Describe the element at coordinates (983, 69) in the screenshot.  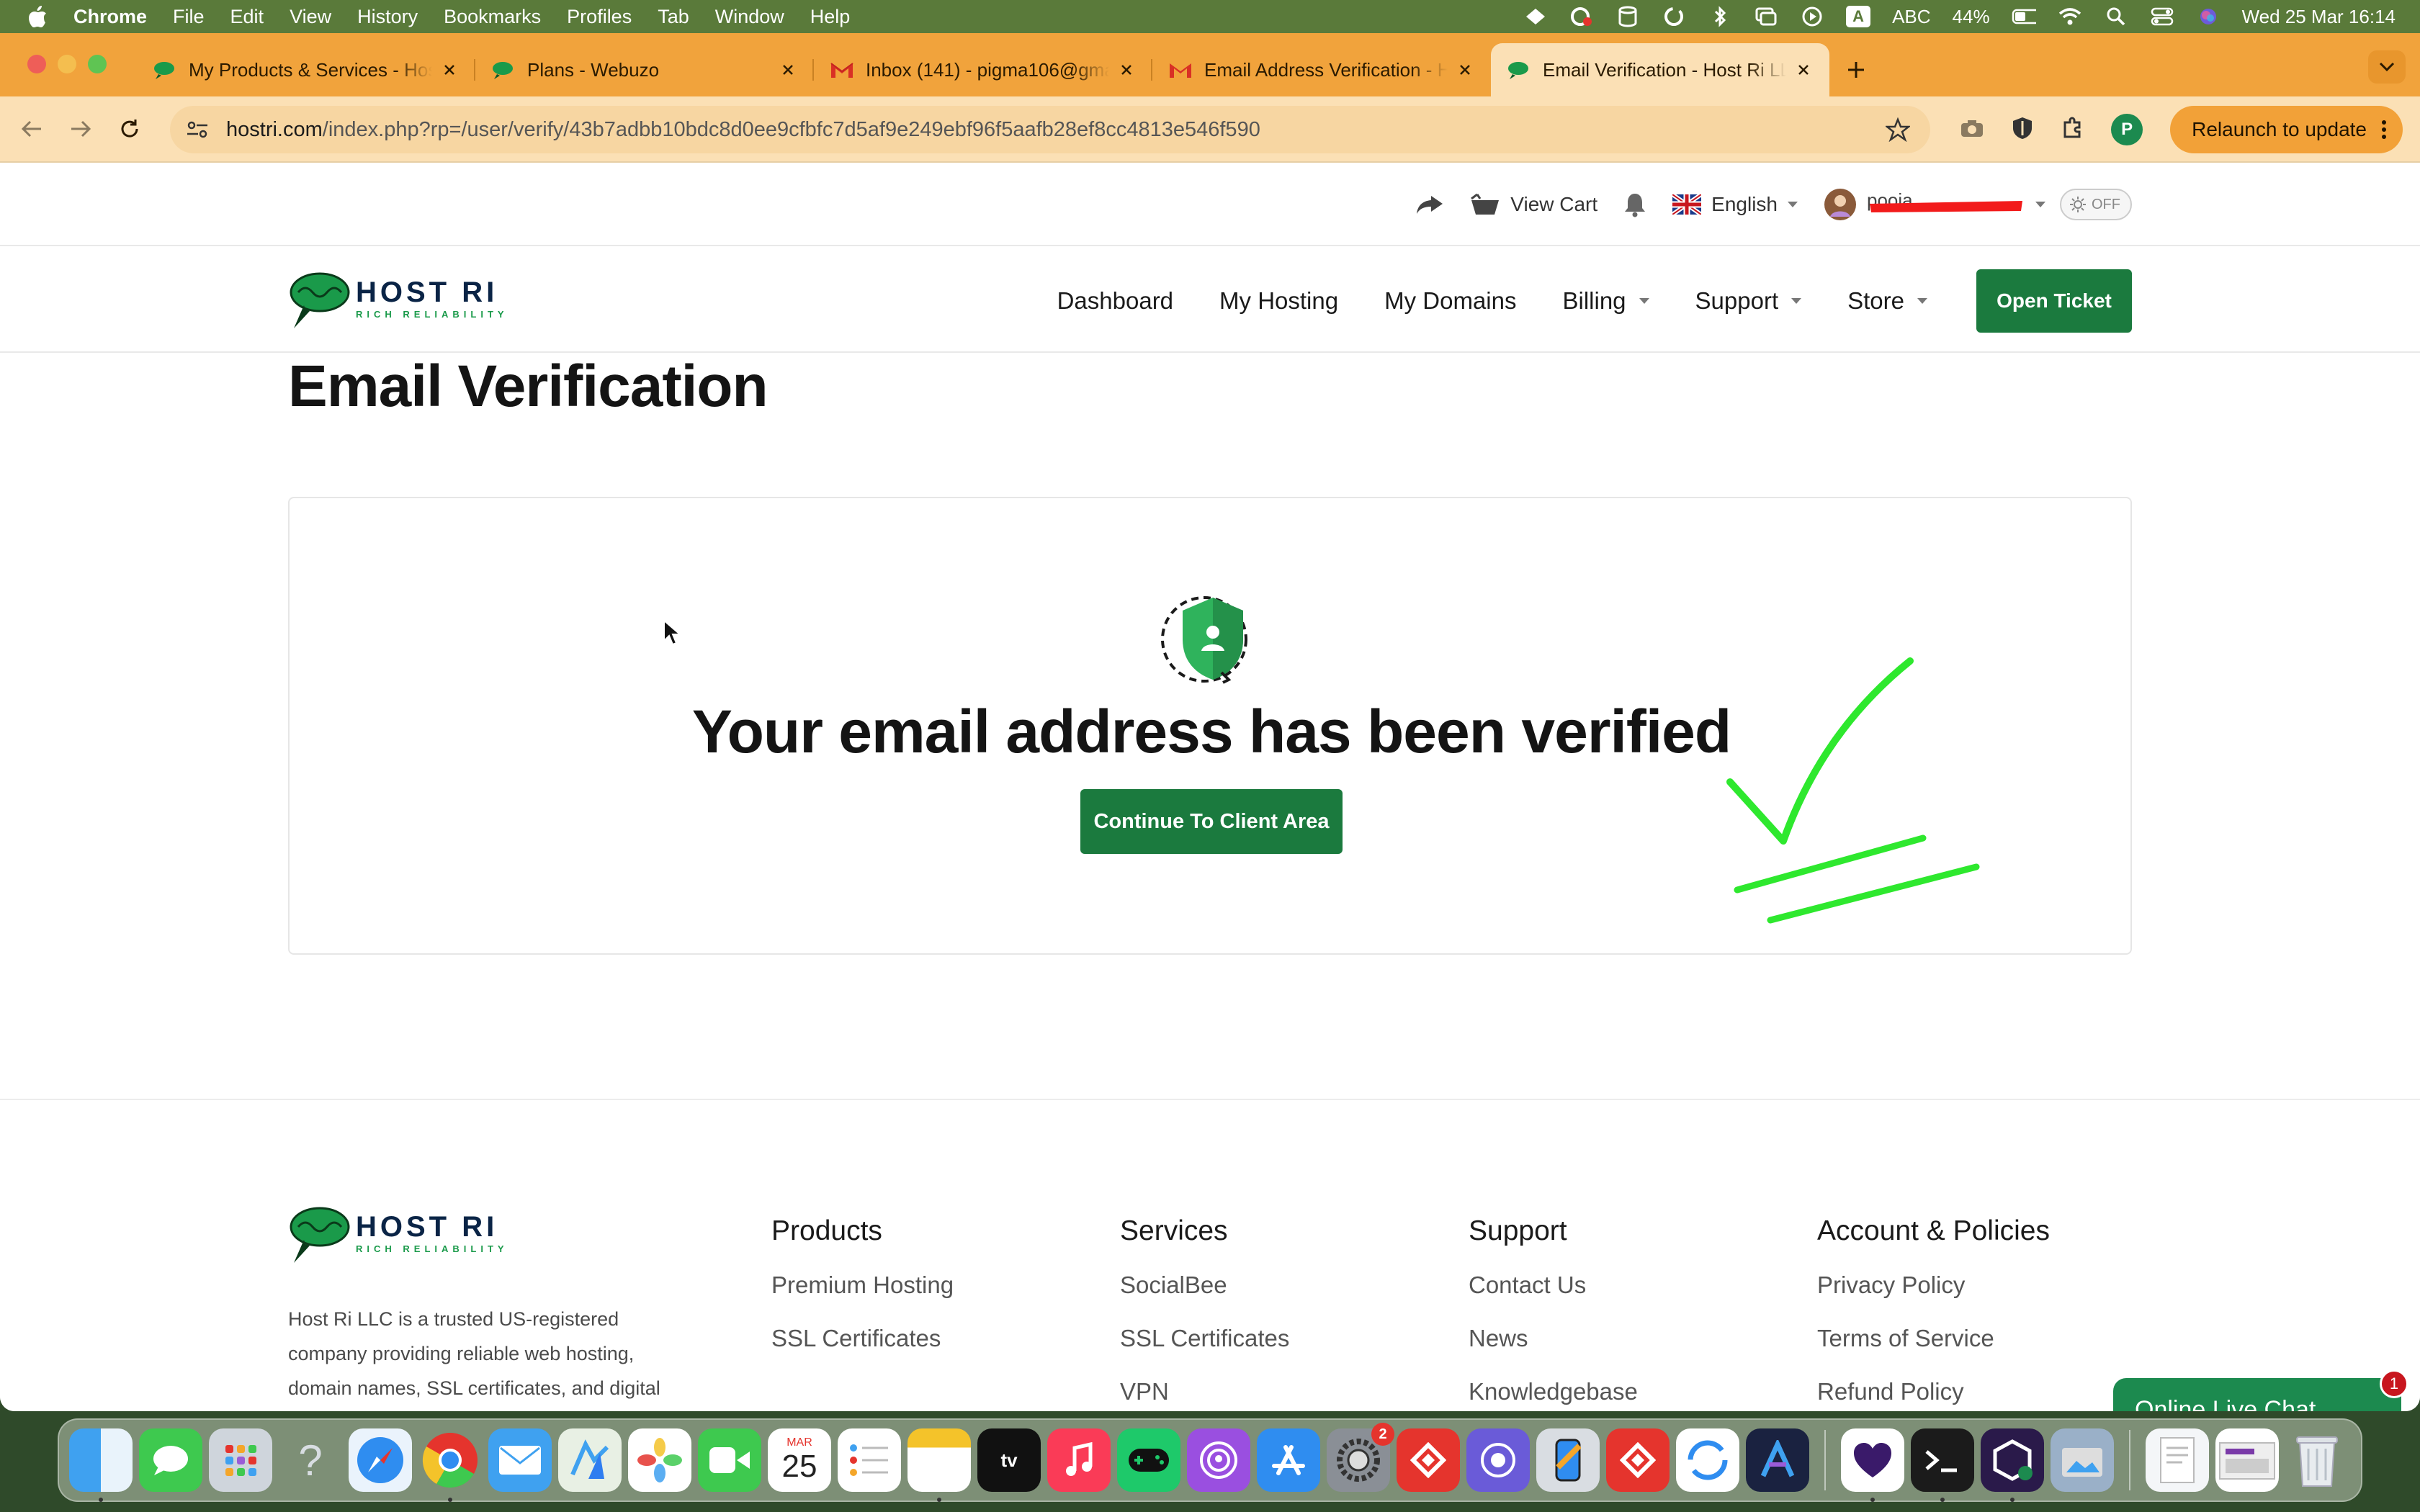
I see `tab-gmail-inbox: Inbox (141) - pigma106@gmail.com` at that location.